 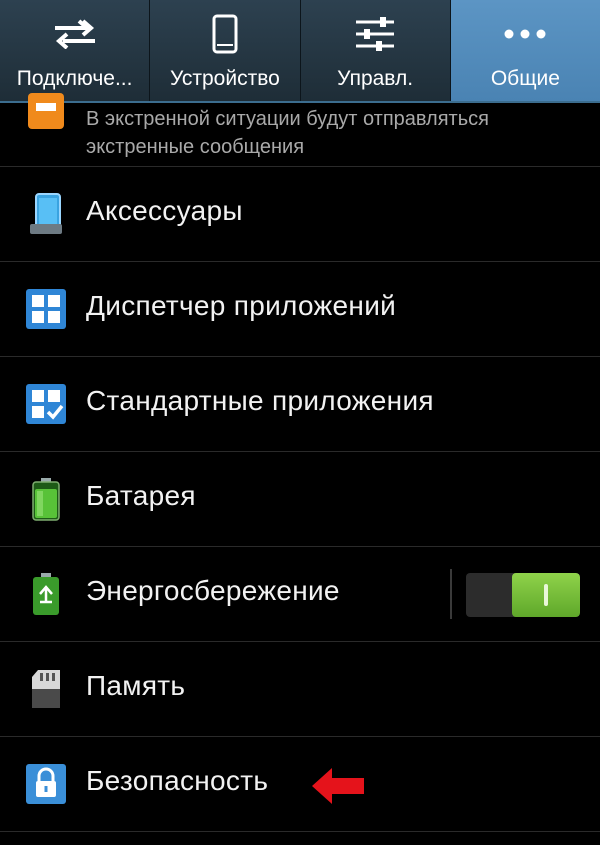 I want to click on app-grid-icon, so click(x=46, y=309).